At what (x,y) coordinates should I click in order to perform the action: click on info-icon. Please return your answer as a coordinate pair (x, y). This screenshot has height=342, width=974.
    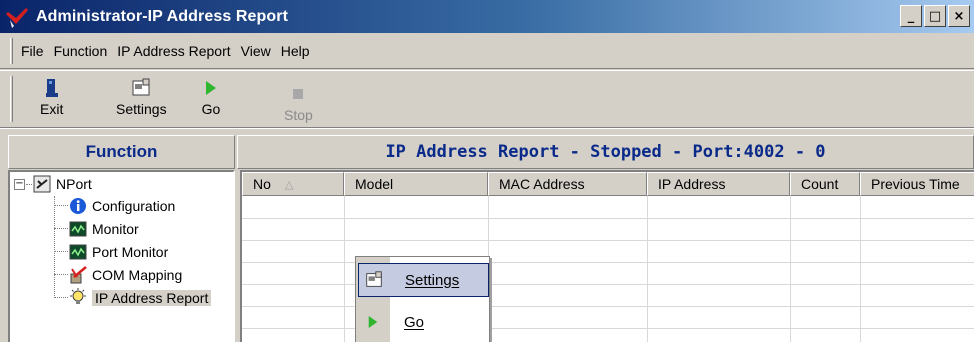
    Looking at the image, I should click on (78, 206).